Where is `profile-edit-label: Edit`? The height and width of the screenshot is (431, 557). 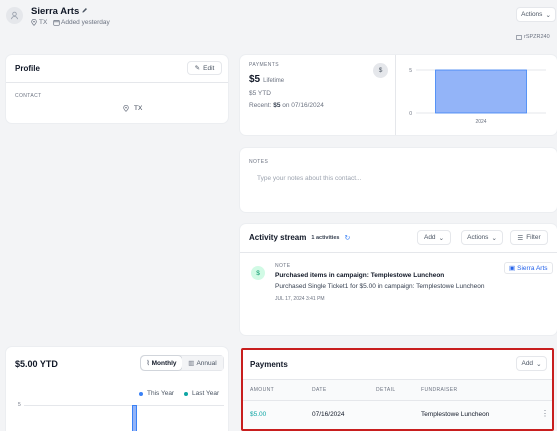 profile-edit-label: Edit is located at coordinates (209, 68).